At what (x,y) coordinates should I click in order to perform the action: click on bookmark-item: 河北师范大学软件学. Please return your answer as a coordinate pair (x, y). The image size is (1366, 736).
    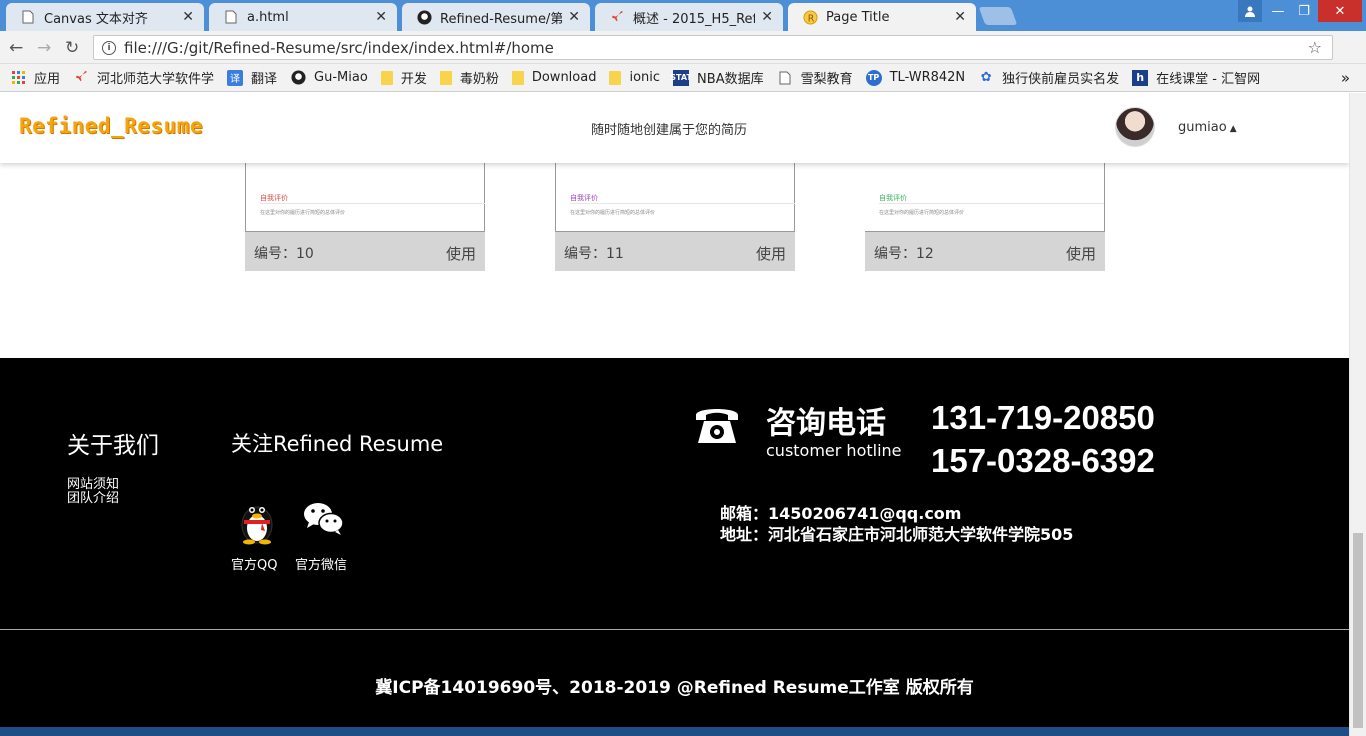
    Looking at the image, I should click on (143, 77).